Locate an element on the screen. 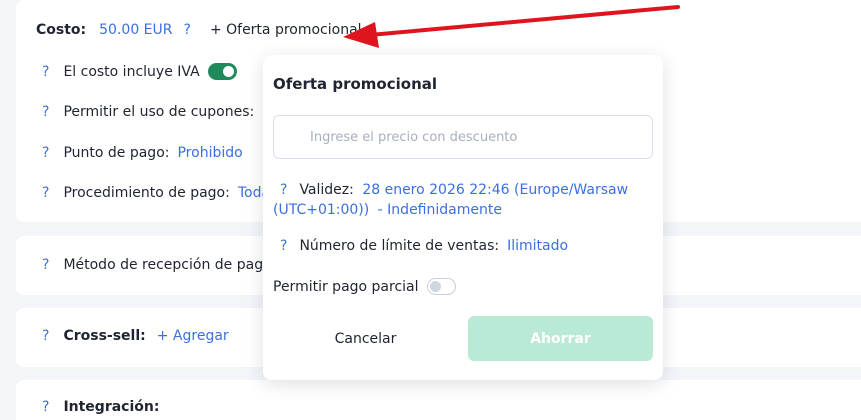 The image size is (861, 420). annotation-arrow-icon is located at coordinates (511, 26).